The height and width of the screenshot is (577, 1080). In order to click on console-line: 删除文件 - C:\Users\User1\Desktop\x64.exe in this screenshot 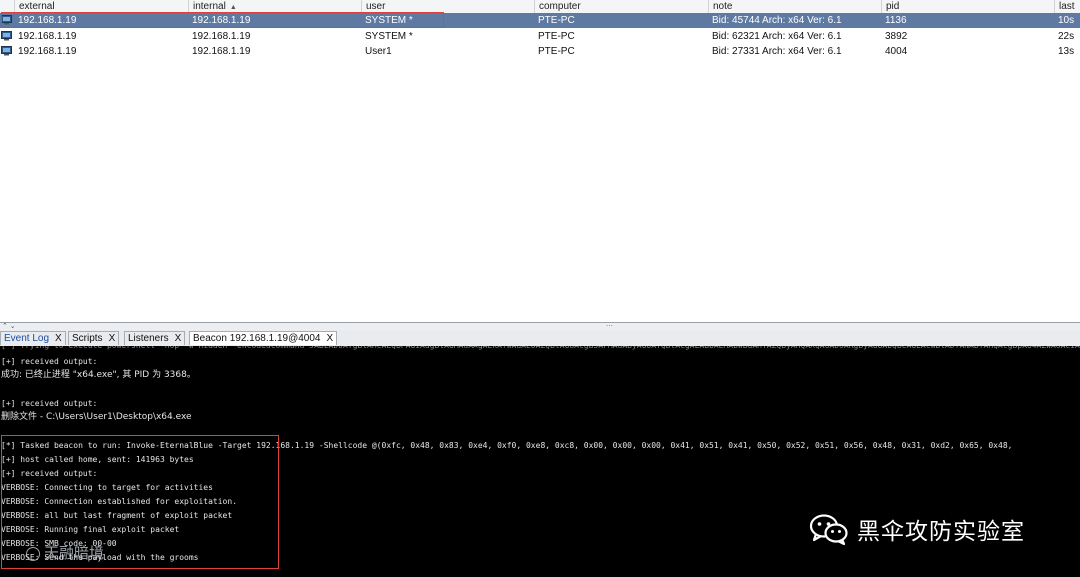, I will do `click(96, 417)`.